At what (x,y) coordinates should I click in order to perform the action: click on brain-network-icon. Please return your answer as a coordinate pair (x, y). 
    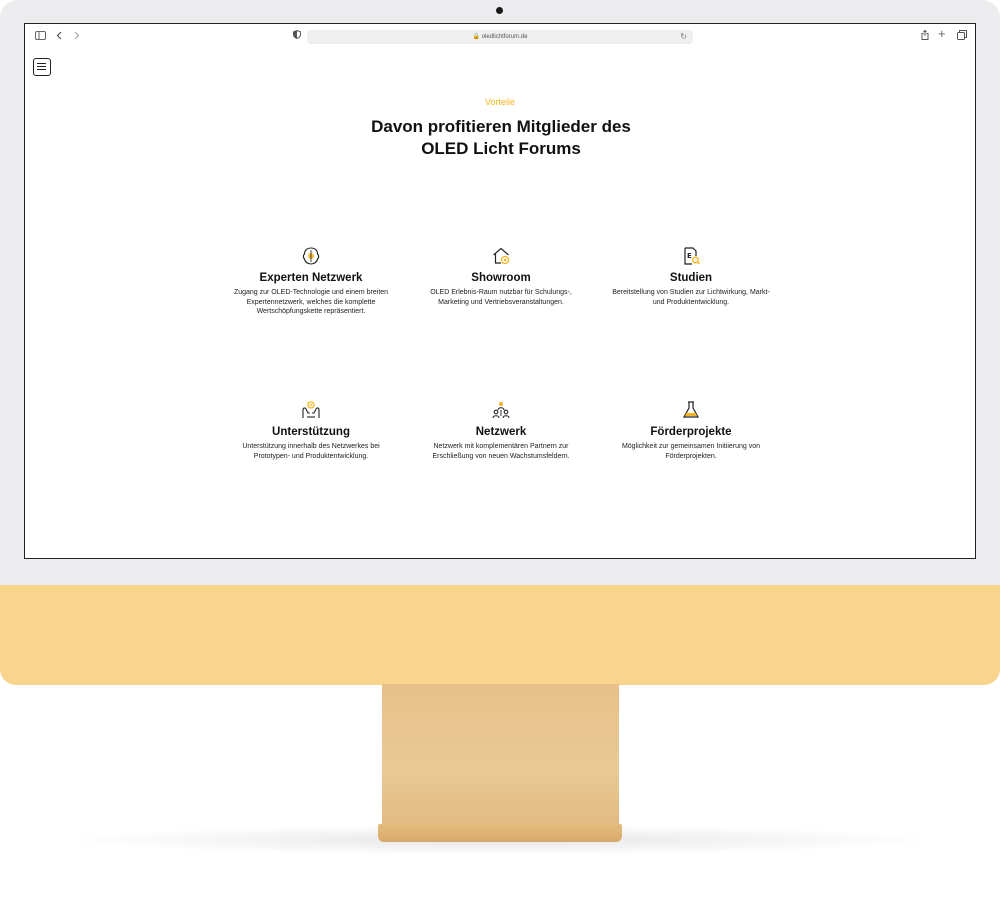
    Looking at the image, I should click on (311, 256).